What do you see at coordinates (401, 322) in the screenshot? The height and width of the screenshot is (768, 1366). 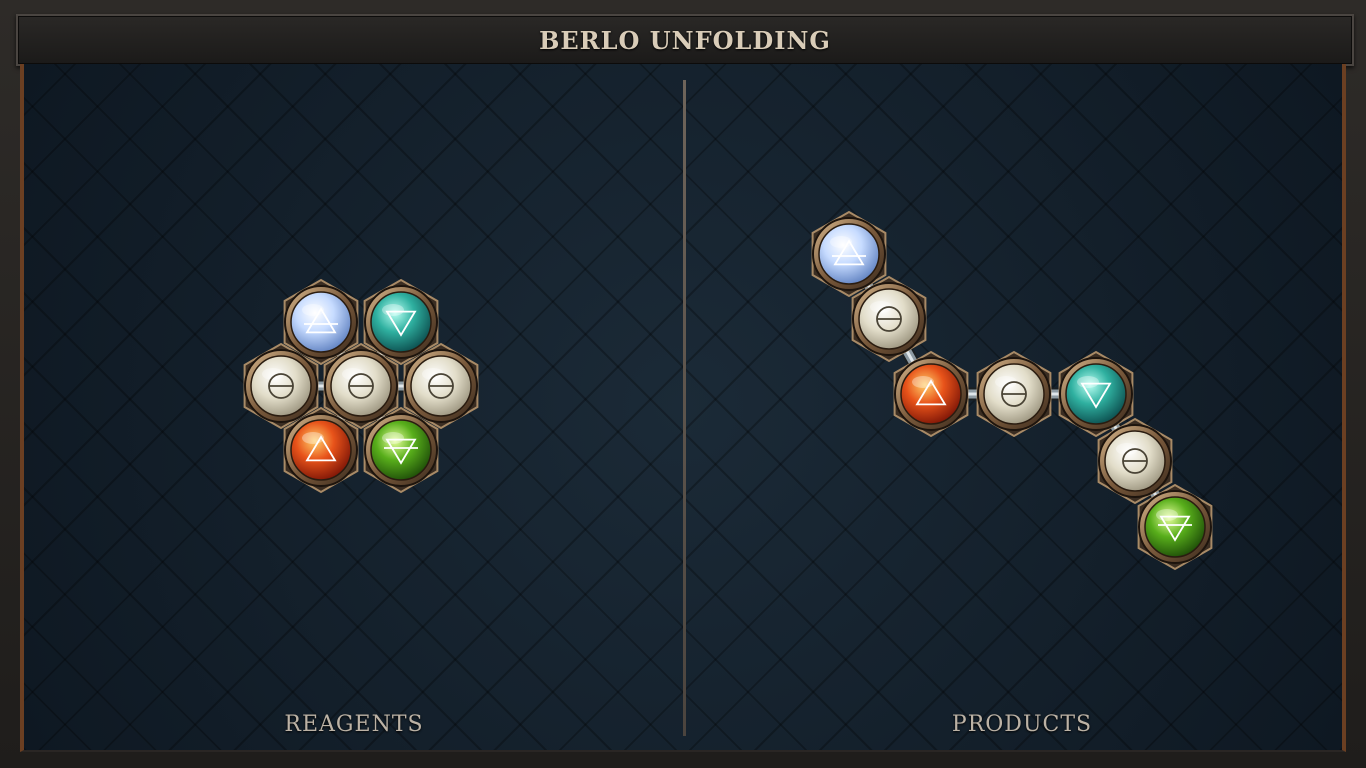 I see `reagents-atom-water` at bounding box center [401, 322].